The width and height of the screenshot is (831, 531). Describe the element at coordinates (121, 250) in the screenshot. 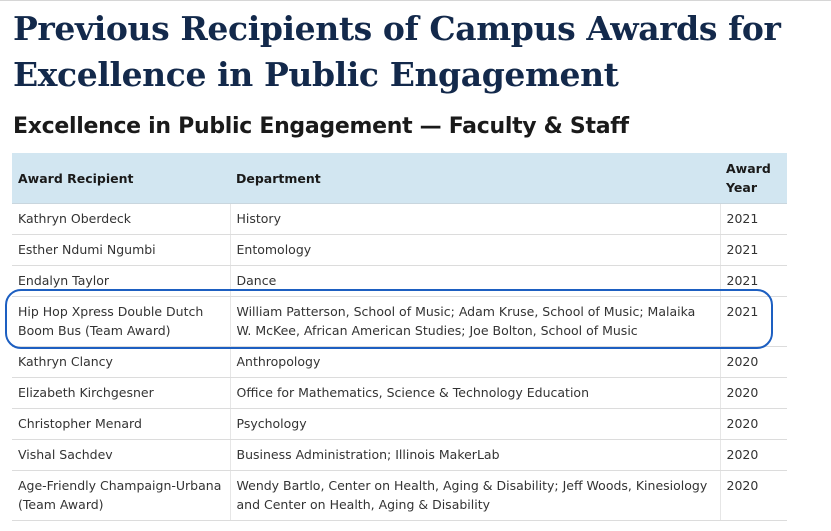

I see `recipient-cell: Esther Ndumi Ngumbi` at that location.